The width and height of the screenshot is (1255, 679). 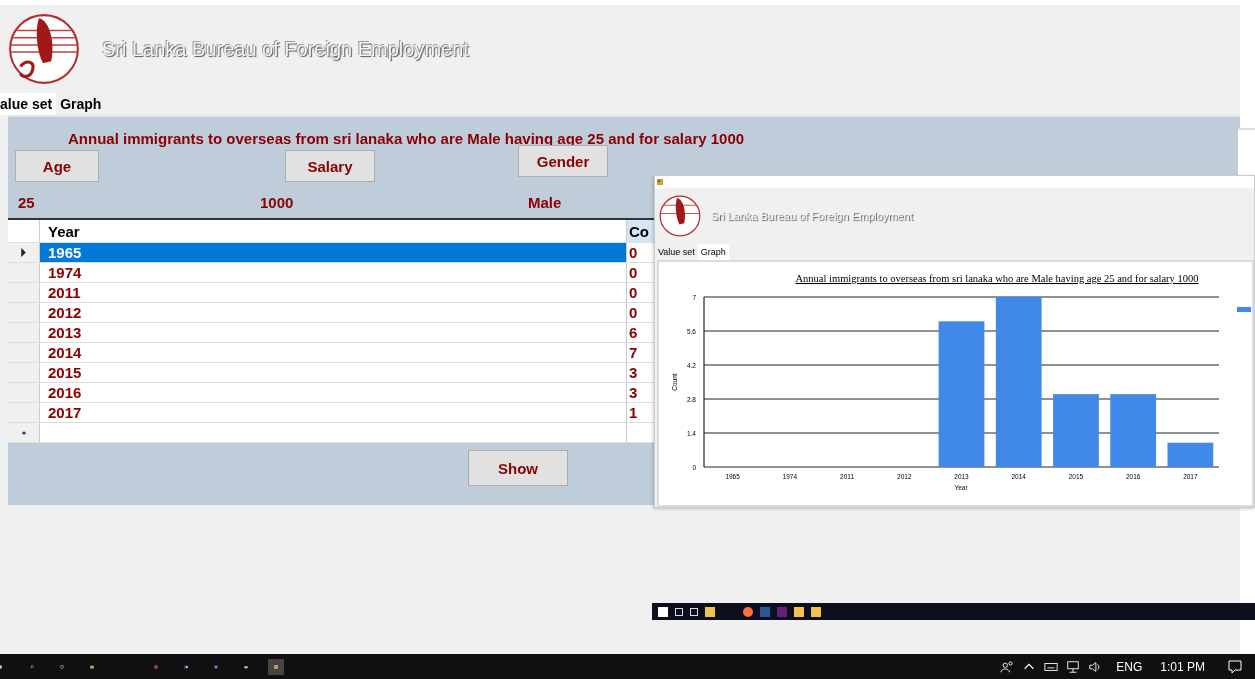 What do you see at coordinates (1190, 454) in the screenshot?
I see `bar` at bounding box center [1190, 454].